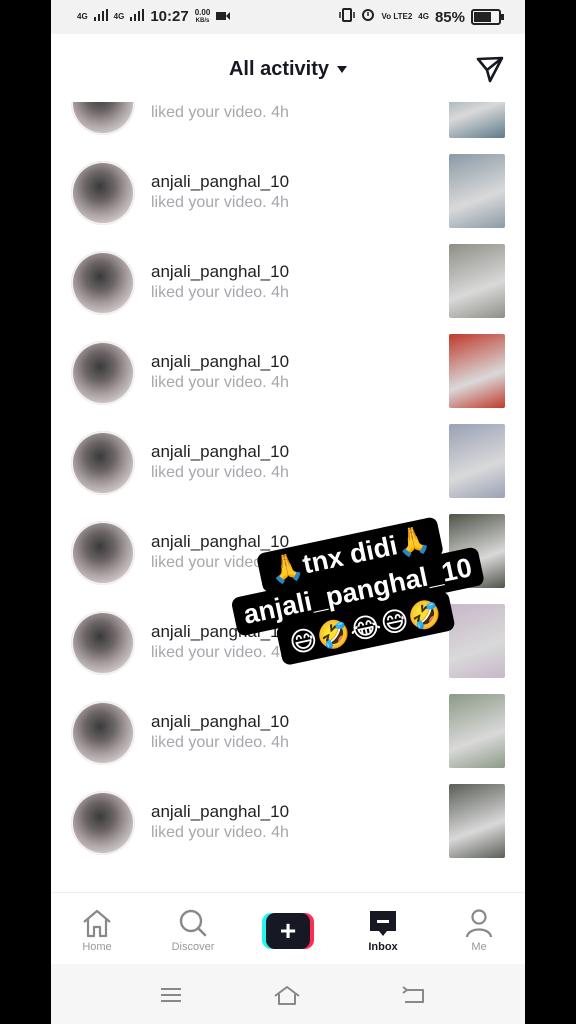 The width and height of the screenshot is (576, 1024). I want to click on menu-icon, so click(171, 995).